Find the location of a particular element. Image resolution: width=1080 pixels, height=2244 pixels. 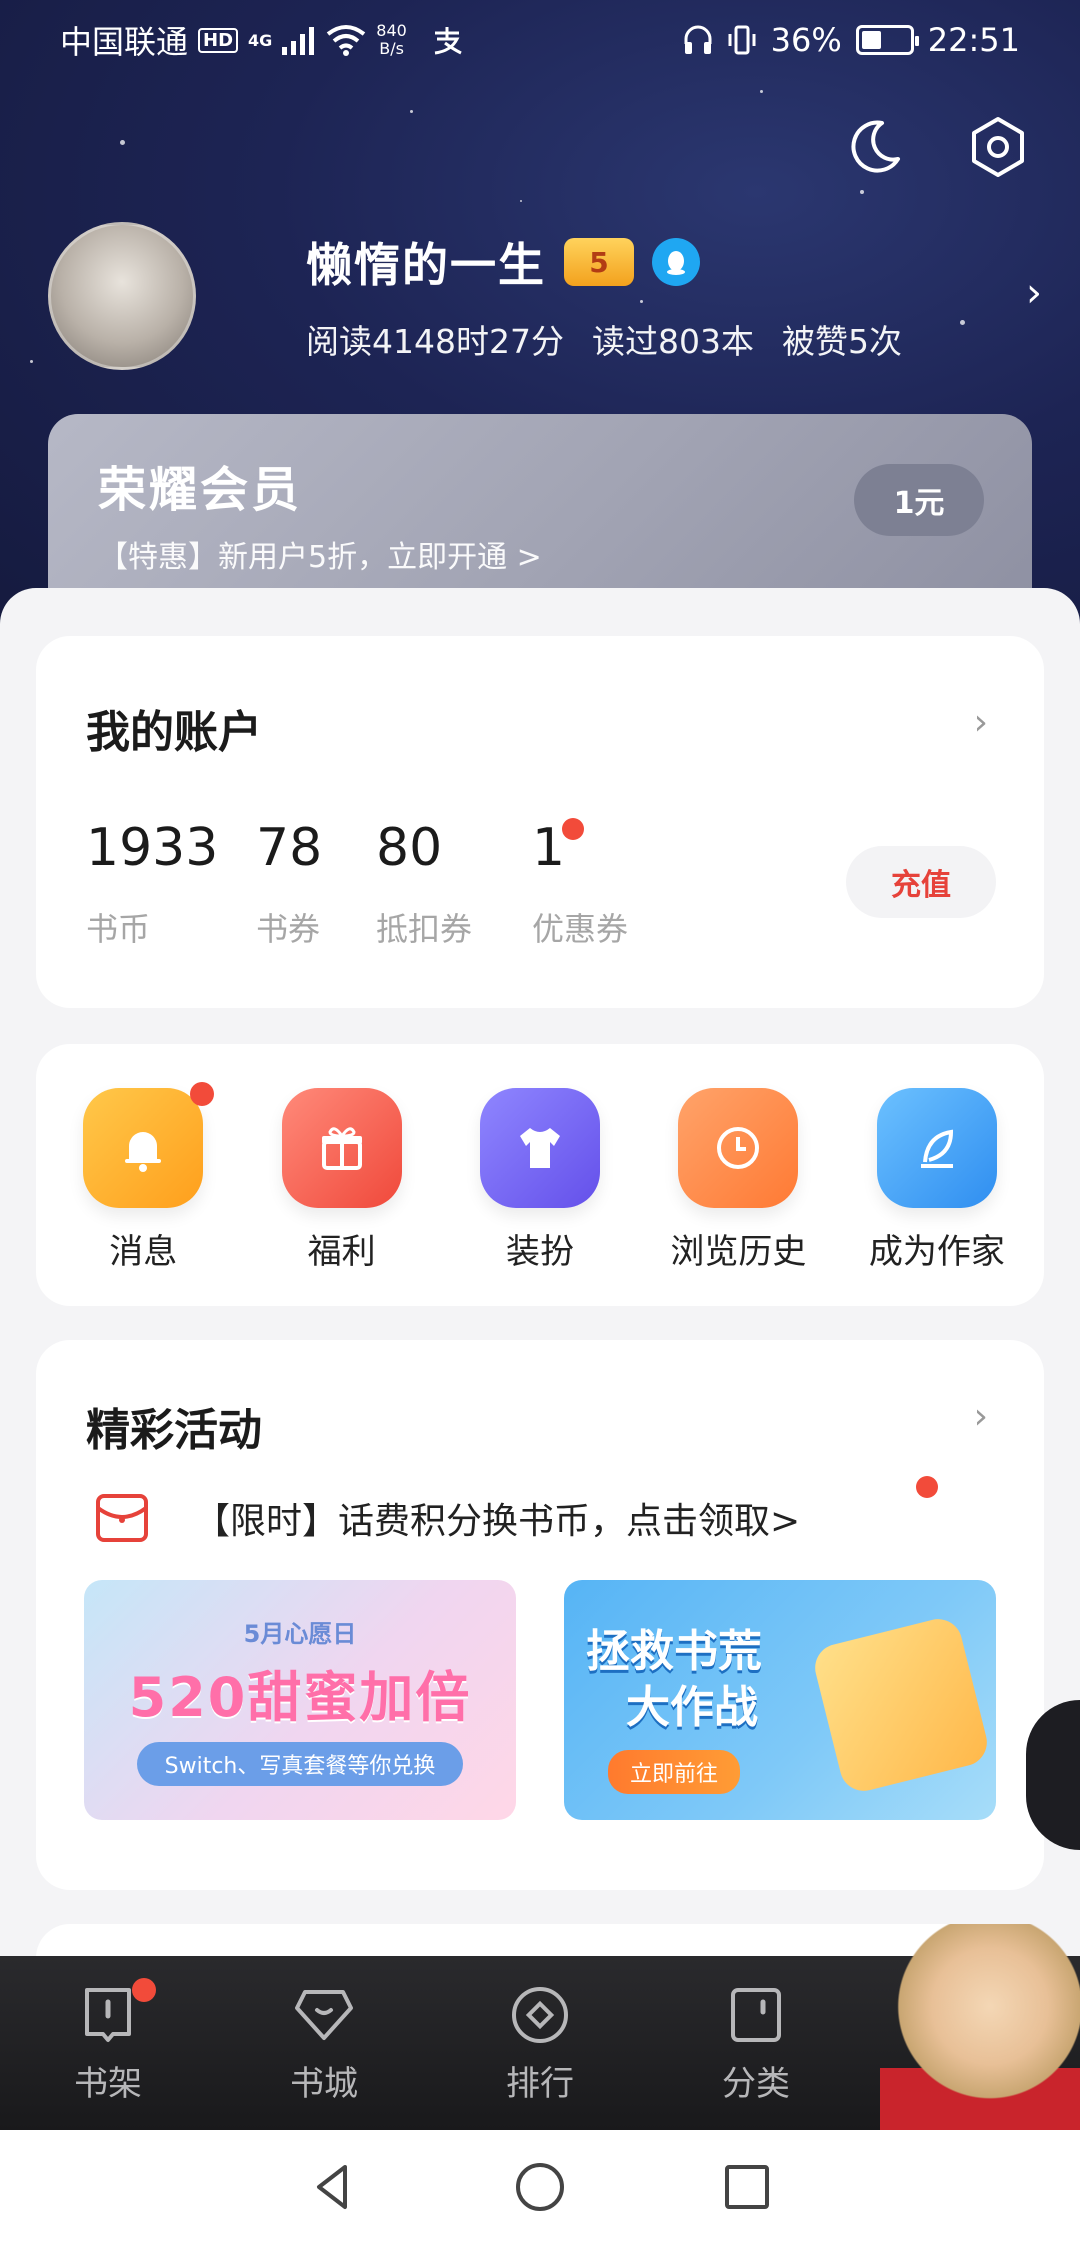

bell-icon is located at coordinates (143, 1148).